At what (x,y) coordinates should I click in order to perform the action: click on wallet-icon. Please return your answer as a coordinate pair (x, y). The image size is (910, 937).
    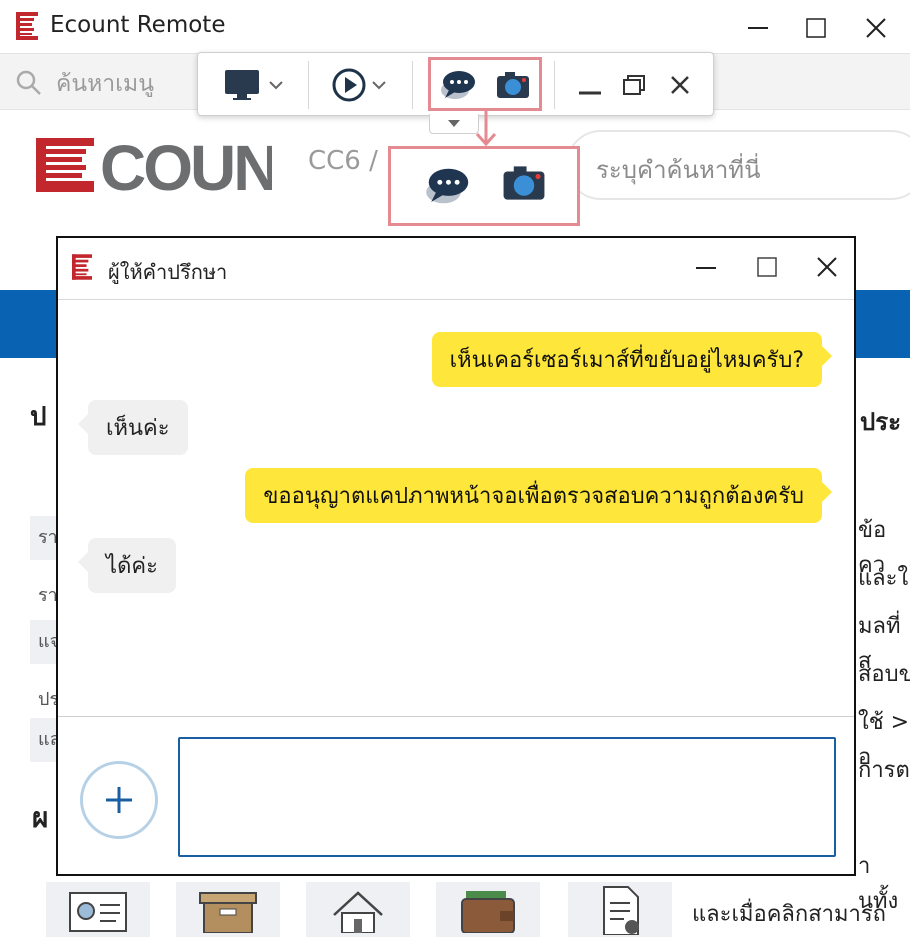
    Looking at the image, I should click on (488, 911).